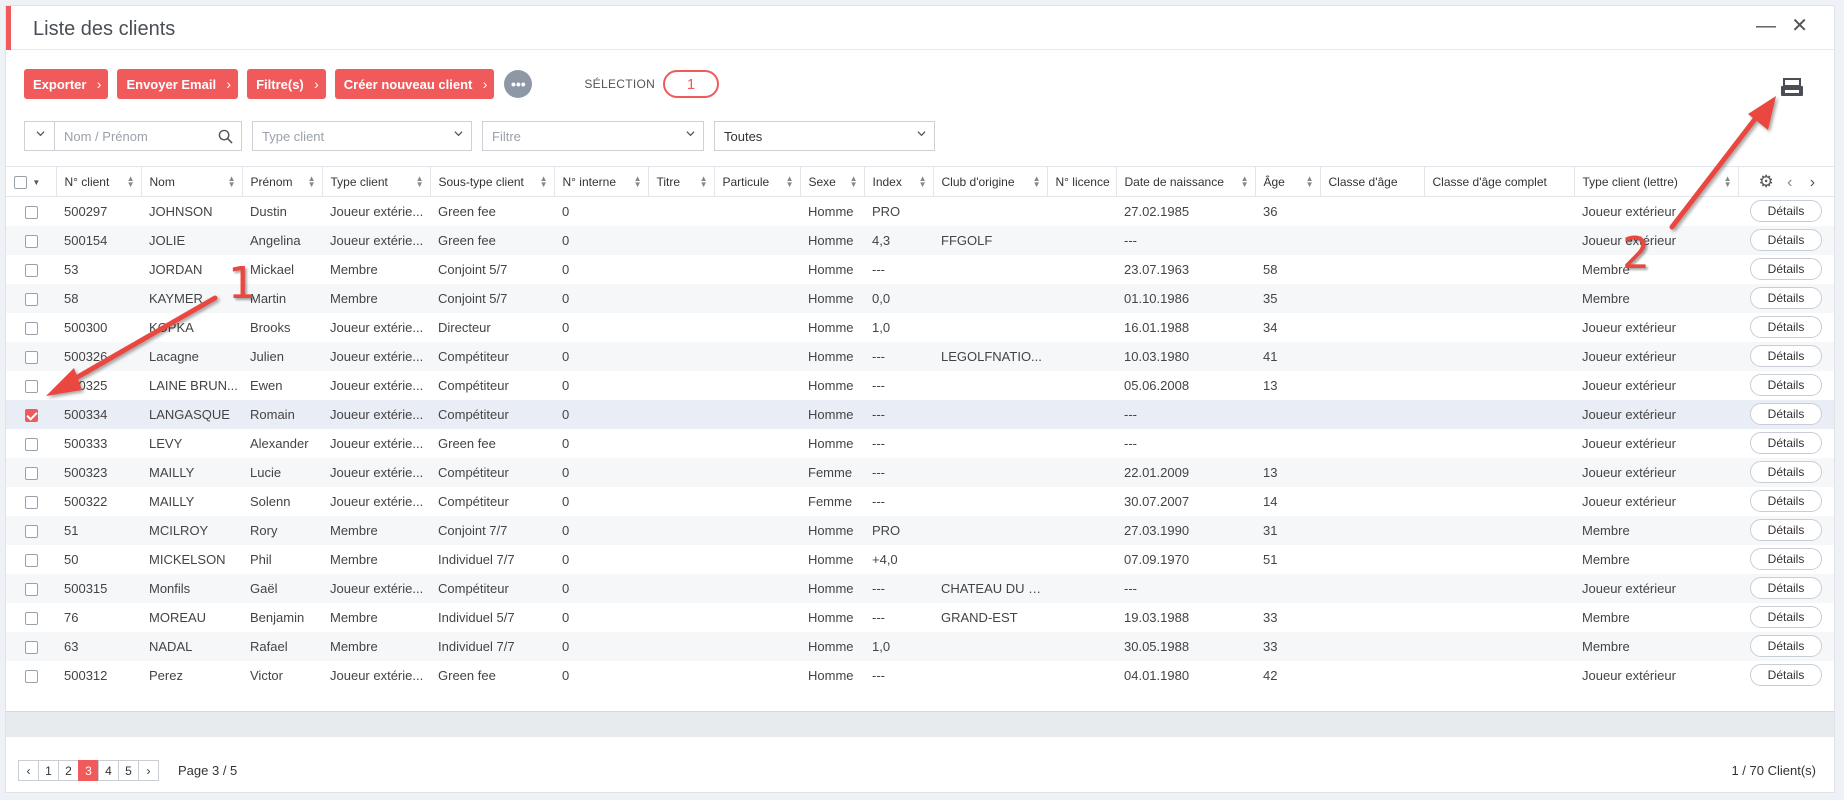 This screenshot has width=1844, height=800. What do you see at coordinates (362, 136) in the screenshot?
I see `type-client-dropdown: Type client` at bounding box center [362, 136].